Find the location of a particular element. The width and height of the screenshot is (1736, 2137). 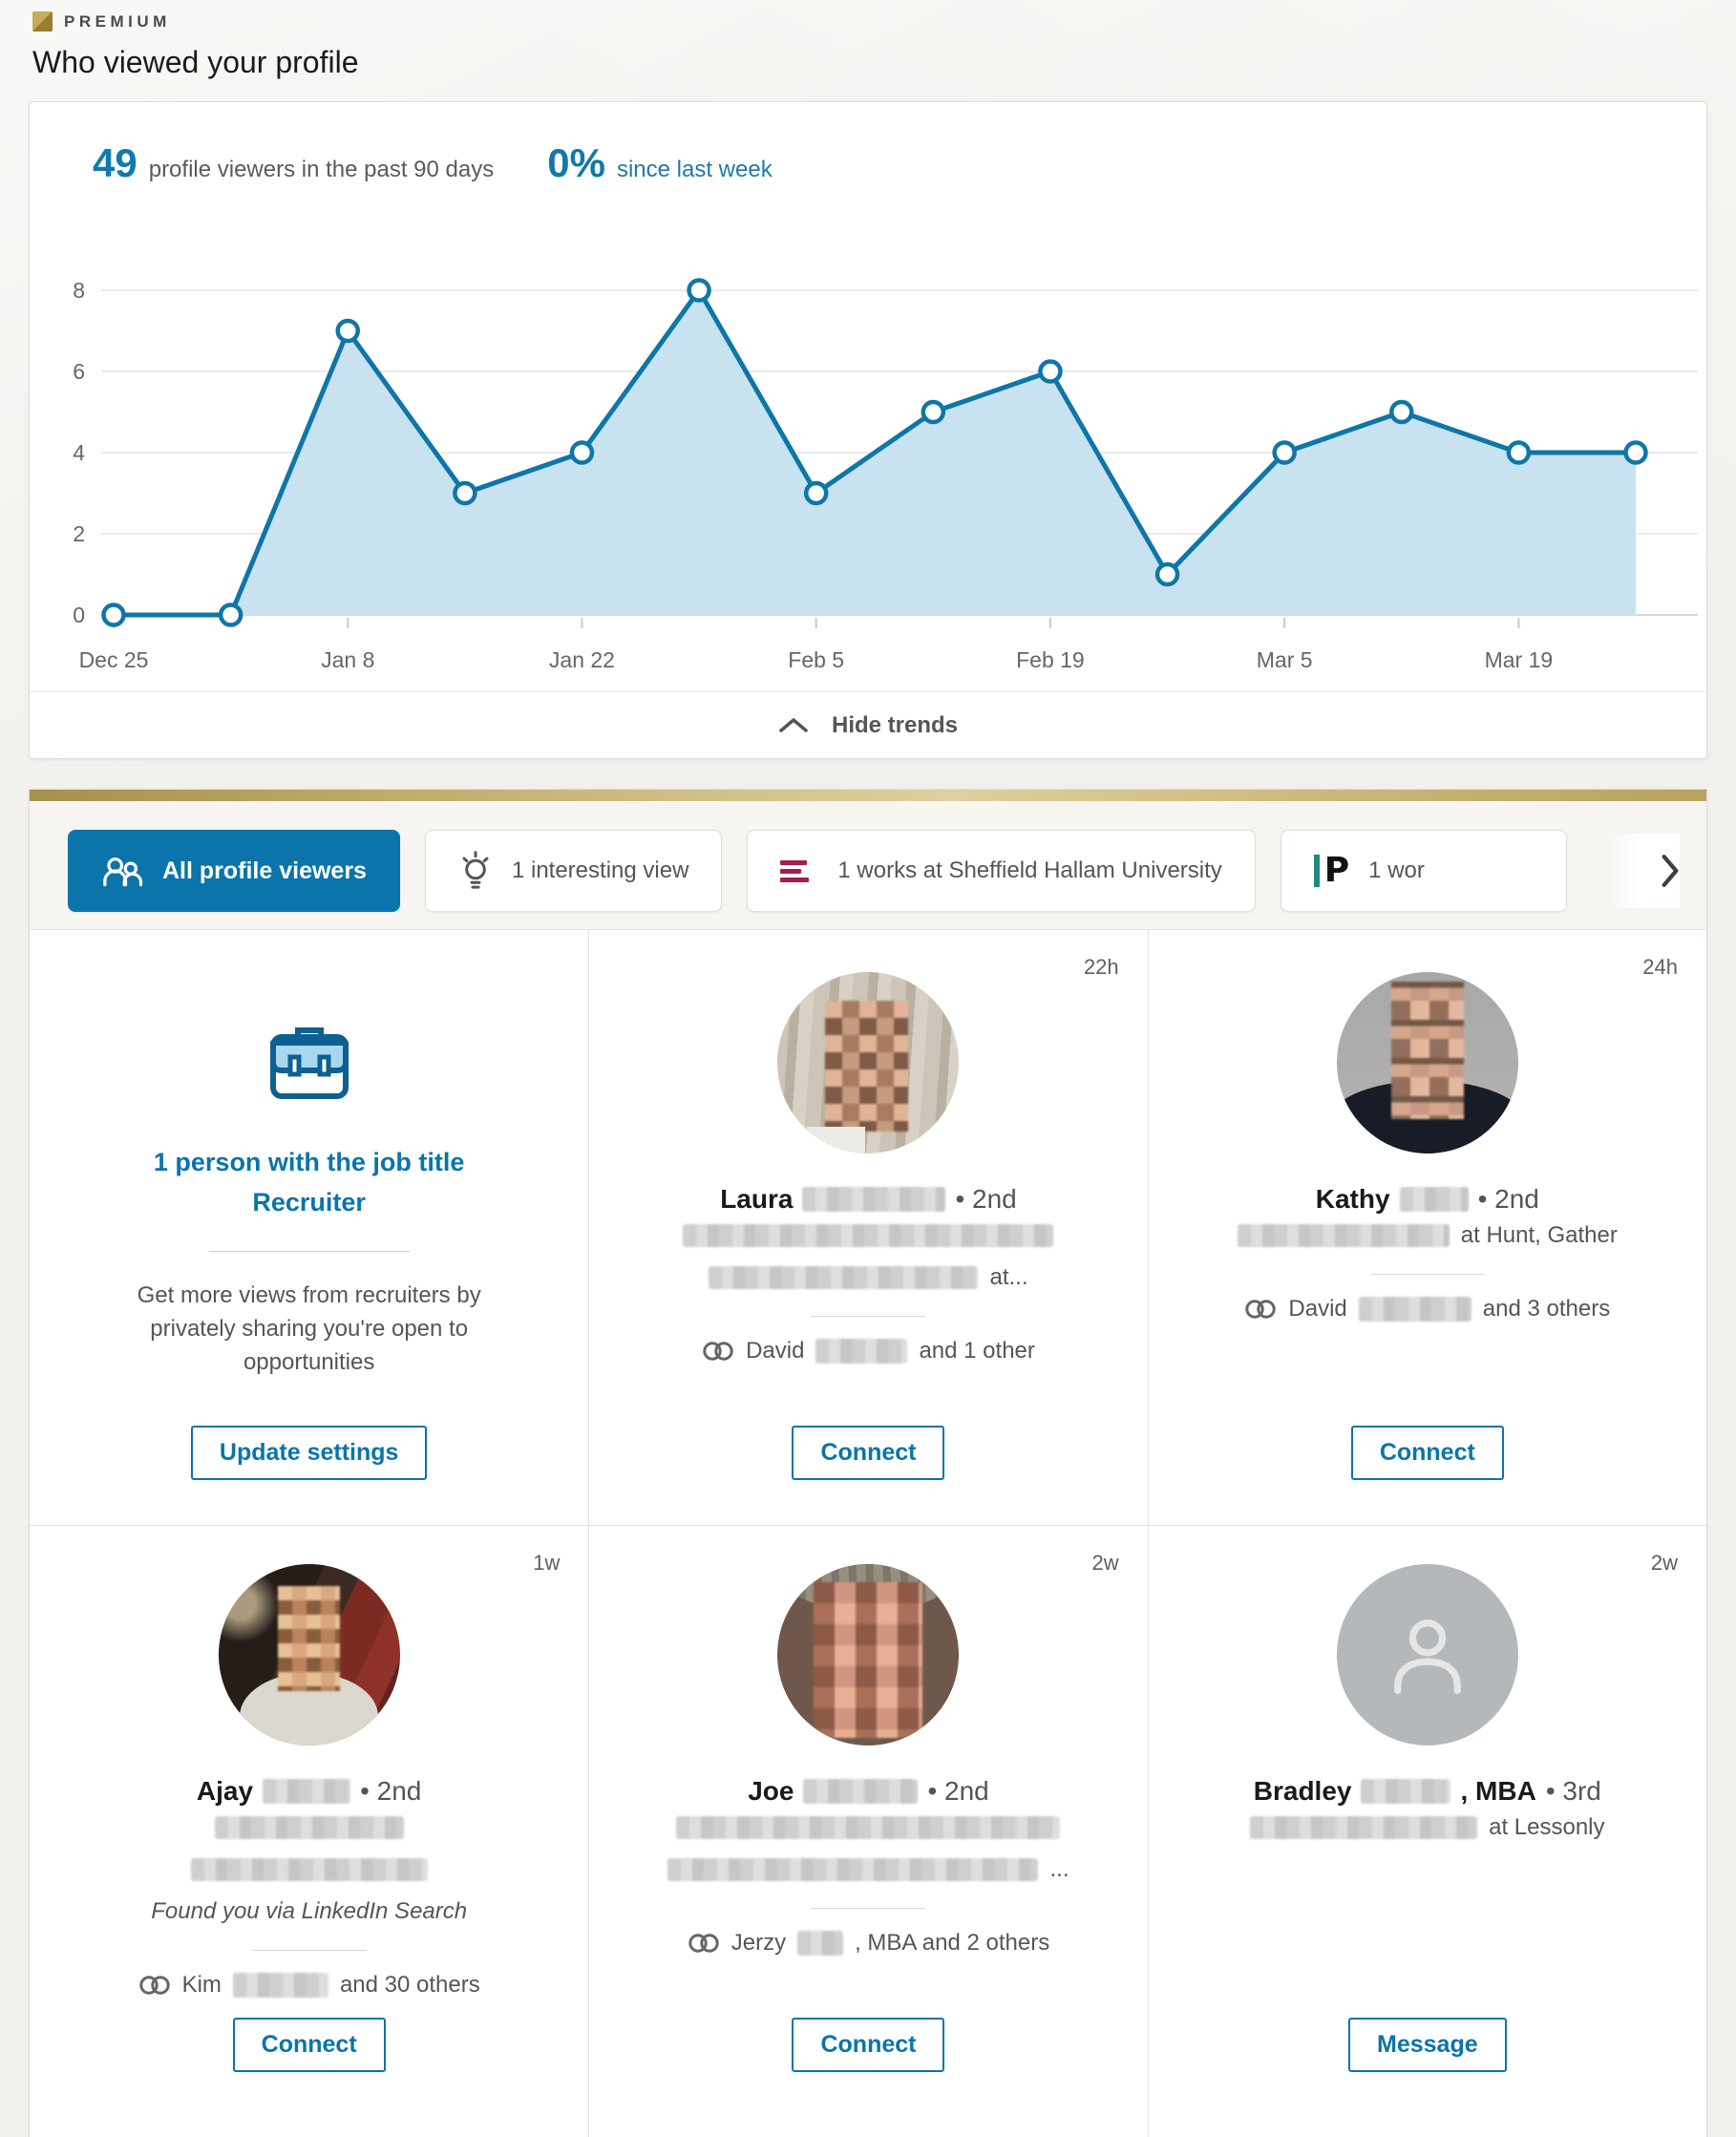

avatar-placeholder is located at coordinates (1427, 1655).